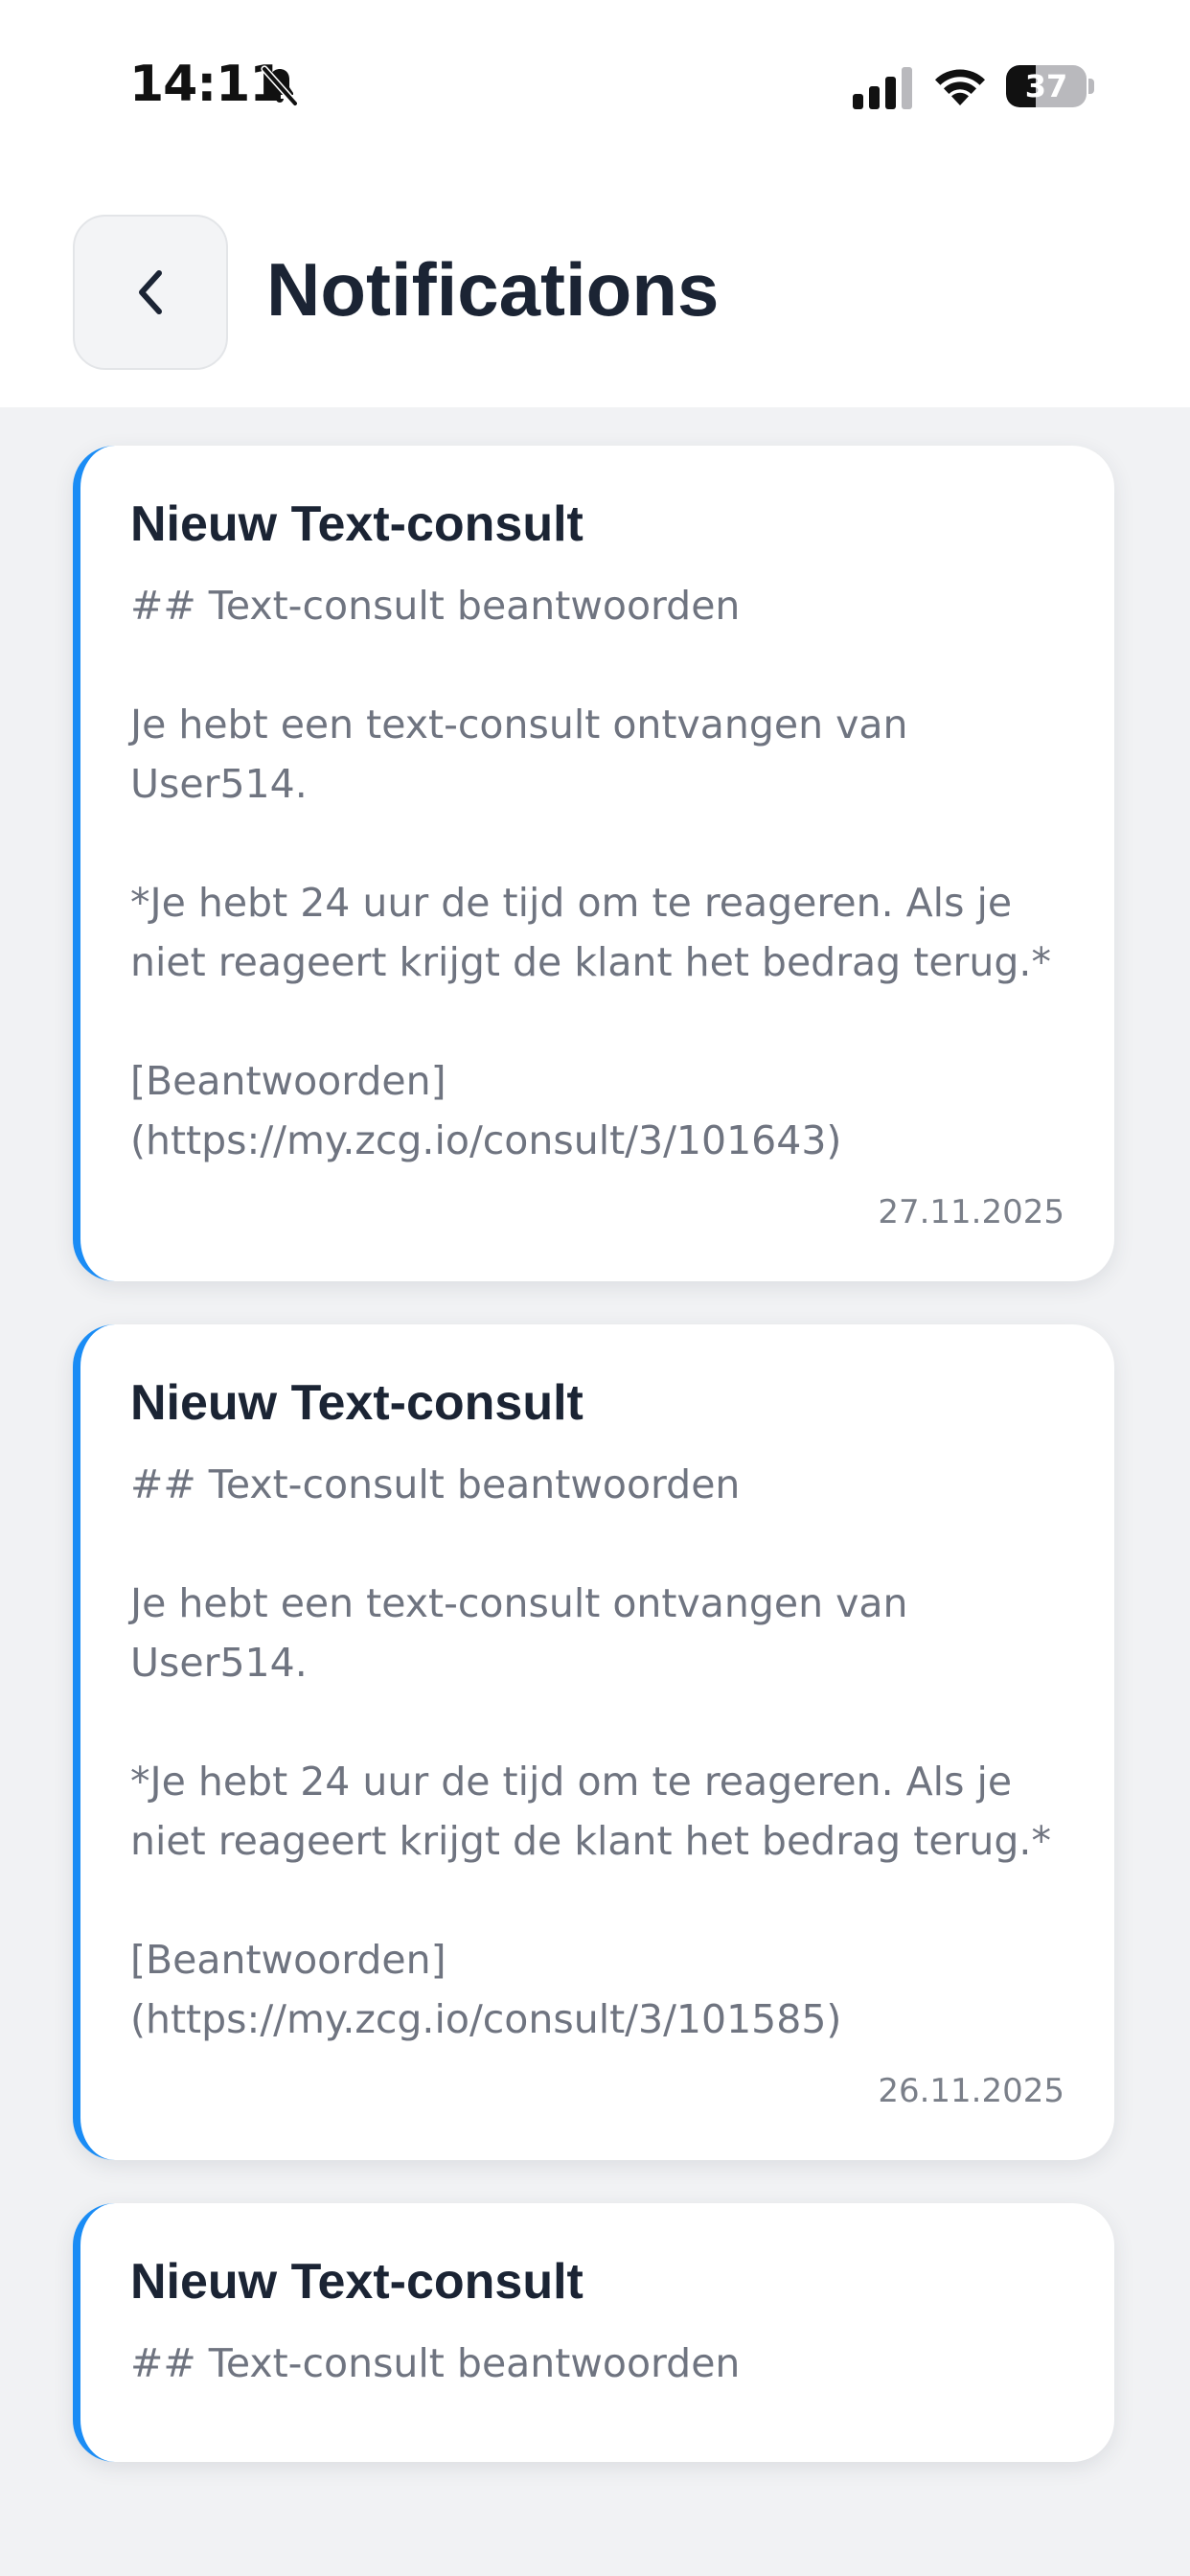 Image resolution: width=1190 pixels, height=2576 pixels. I want to click on battery-level: 37, so click(1046, 86).